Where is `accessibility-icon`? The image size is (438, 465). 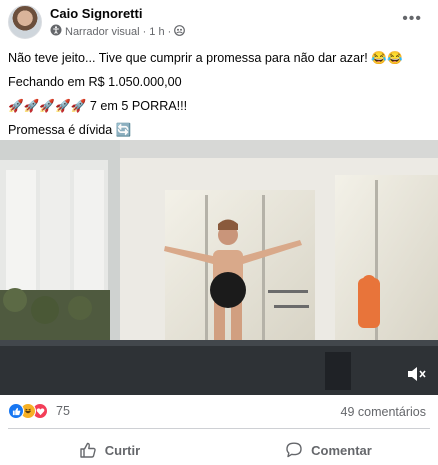 accessibility-icon is located at coordinates (56, 31).